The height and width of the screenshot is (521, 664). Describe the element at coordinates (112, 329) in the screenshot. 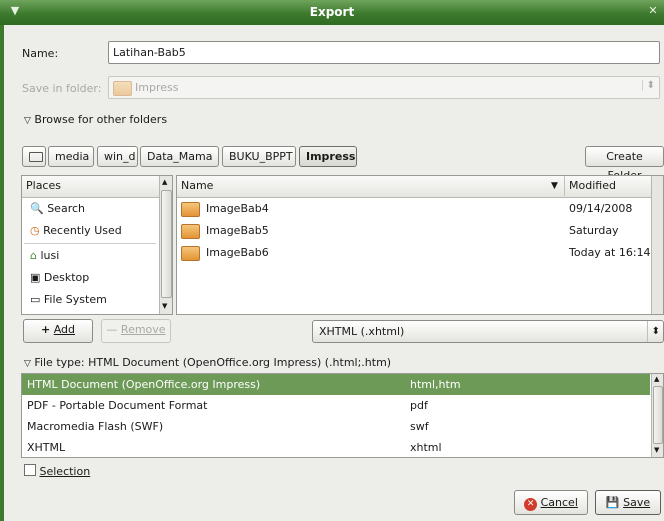

I see `minus-icon: —` at that location.